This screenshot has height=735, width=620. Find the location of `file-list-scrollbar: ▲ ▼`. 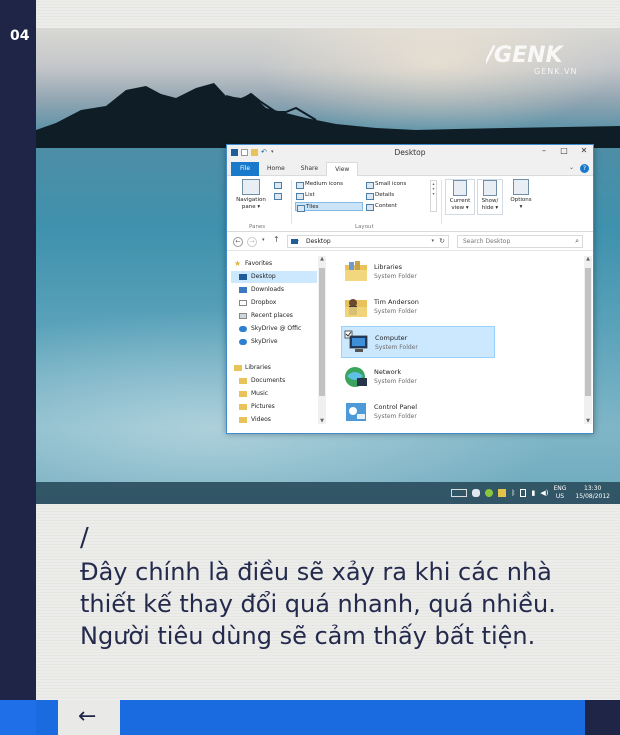

file-list-scrollbar: ▲ ▼ is located at coordinates (588, 340).